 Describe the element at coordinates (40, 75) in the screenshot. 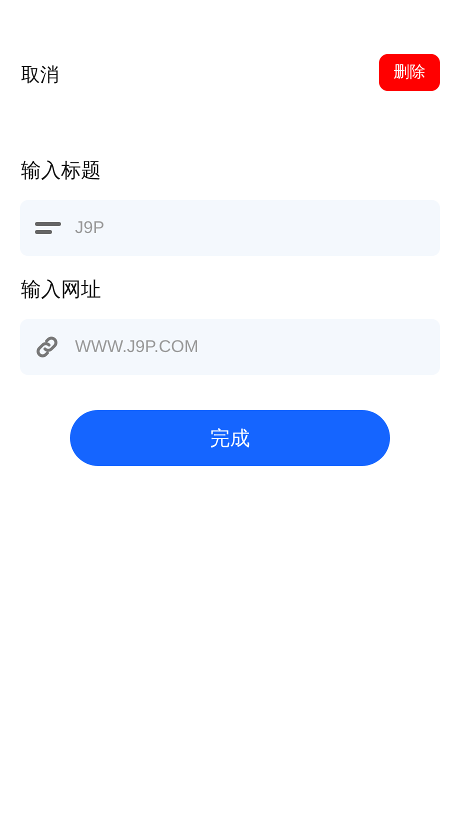

I see `cancel-button: 取消` at that location.